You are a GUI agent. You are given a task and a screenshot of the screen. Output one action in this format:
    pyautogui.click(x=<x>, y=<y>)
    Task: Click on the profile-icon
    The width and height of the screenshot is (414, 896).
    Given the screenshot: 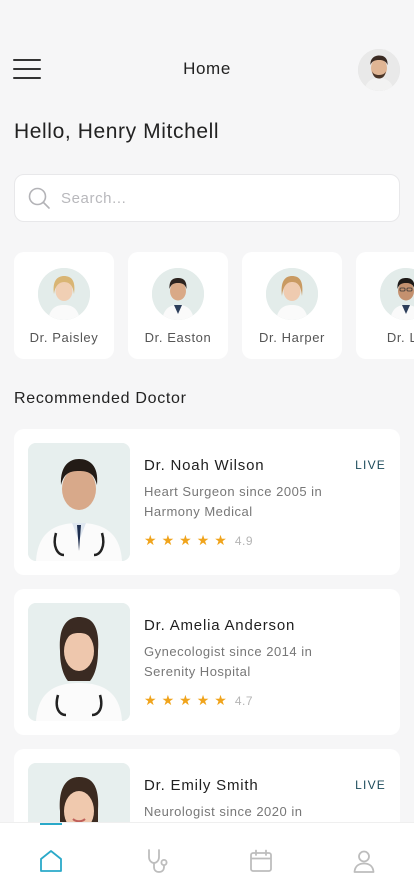 What is the action you would take?
    pyautogui.click(x=364, y=861)
    